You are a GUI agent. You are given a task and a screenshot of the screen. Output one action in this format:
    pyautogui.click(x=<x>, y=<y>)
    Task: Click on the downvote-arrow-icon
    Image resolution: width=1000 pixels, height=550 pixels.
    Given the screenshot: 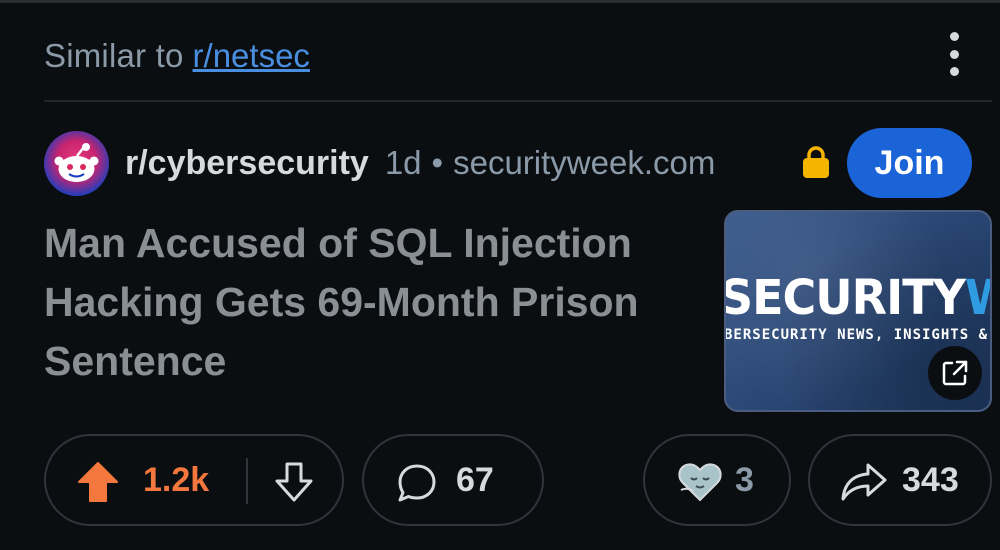 What is the action you would take?
    pyautogui.click(x=294, y=482)
    